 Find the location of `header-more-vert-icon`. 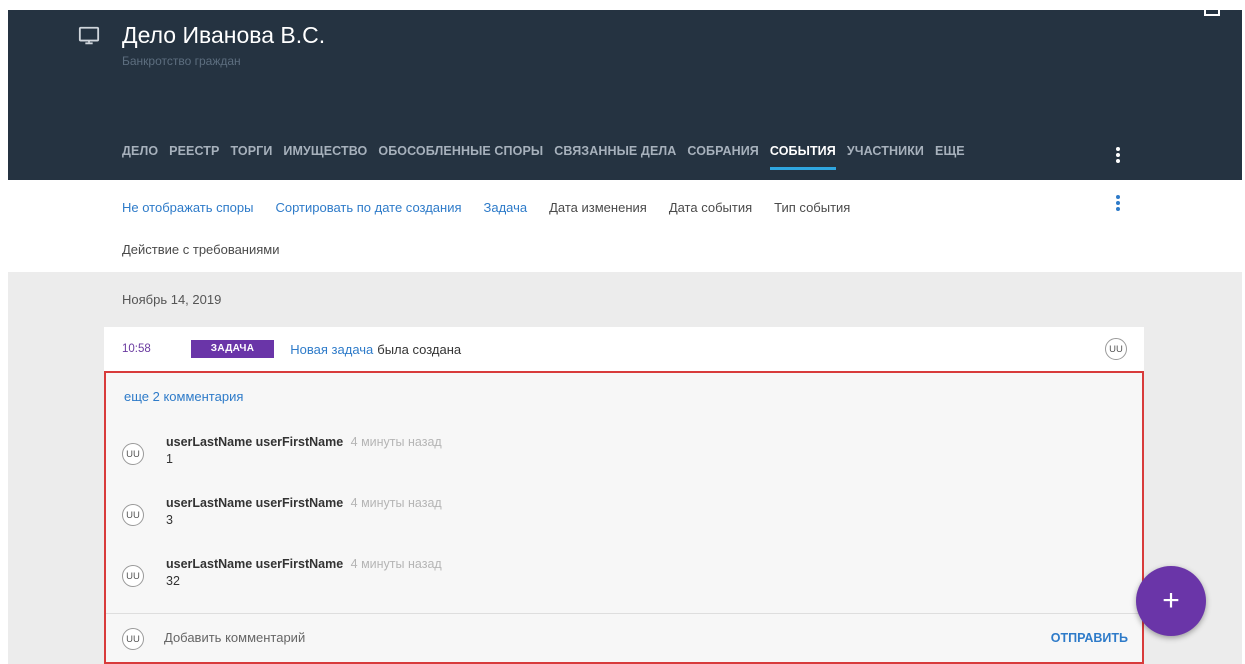

header-more-vert-icon is located at coordinates (1118, 155).